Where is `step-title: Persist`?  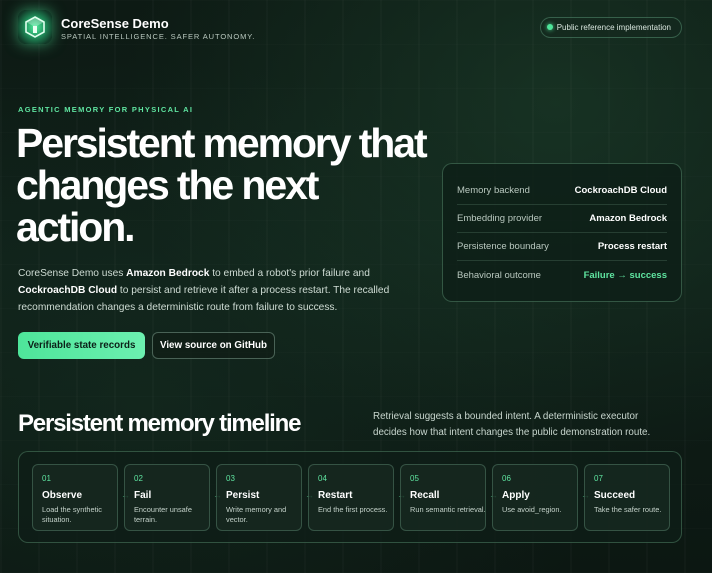 step-title: Persist is located at coordinates (243, 495).